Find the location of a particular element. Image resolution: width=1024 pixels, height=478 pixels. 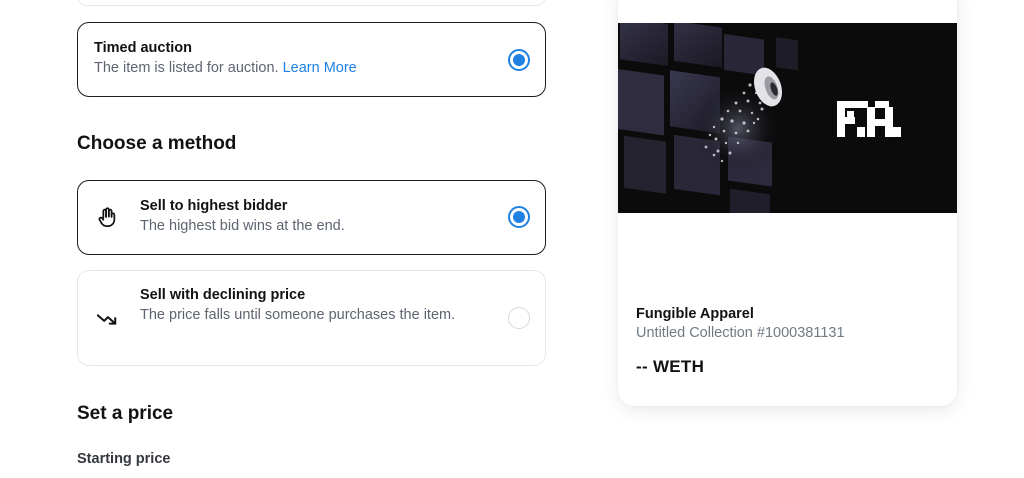

preview-collection-name: Untitled Collection #1000381131 is located at coordinates (740, 333).